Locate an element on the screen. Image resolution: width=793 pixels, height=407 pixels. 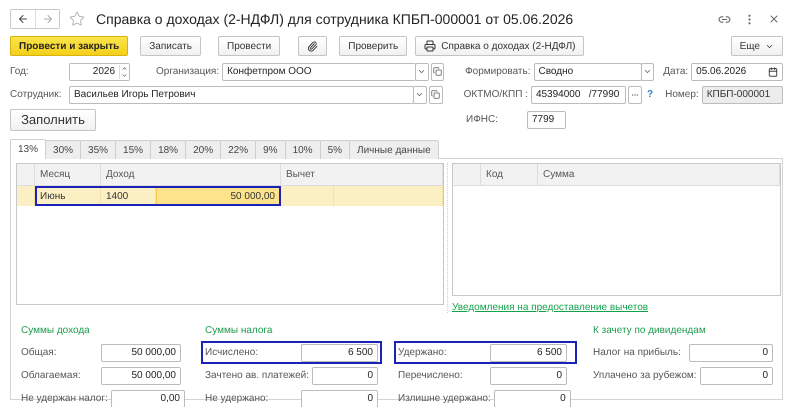
fill-button: Заполнить is located at coordinates (53, 119).